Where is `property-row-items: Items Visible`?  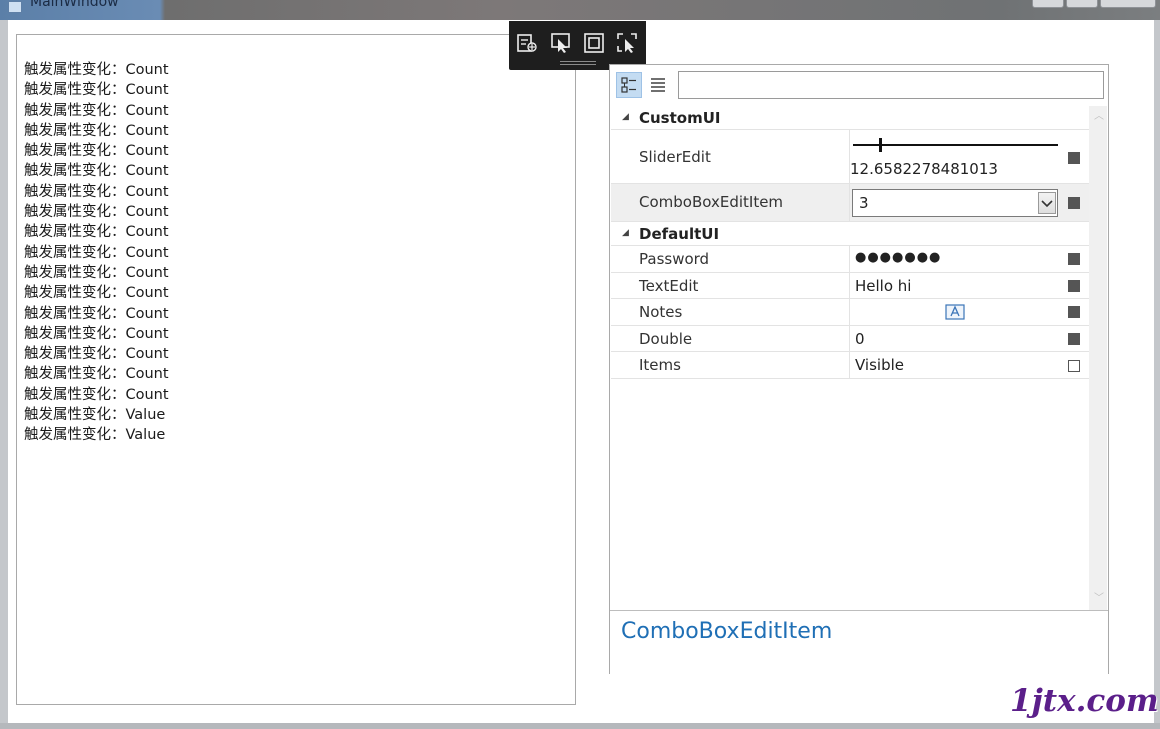
property-row-items: Items Visible is located at coordinates (850, 365).